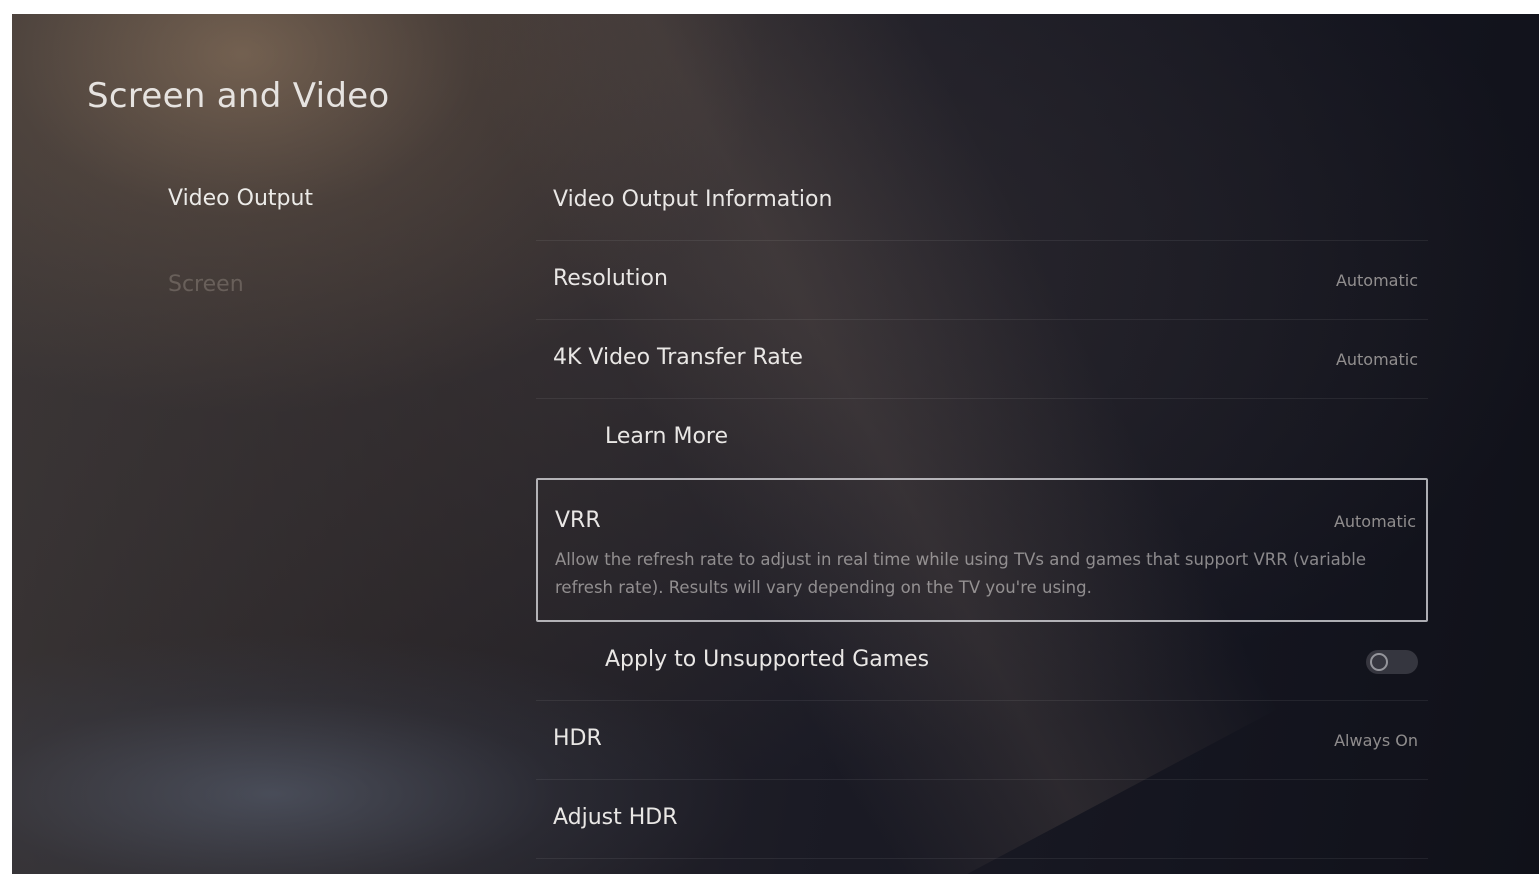 The width and height of the screenshot is (1539, 874). I want to click on setting-adjust-hdr: Adjust HDR, so click(982, 819).